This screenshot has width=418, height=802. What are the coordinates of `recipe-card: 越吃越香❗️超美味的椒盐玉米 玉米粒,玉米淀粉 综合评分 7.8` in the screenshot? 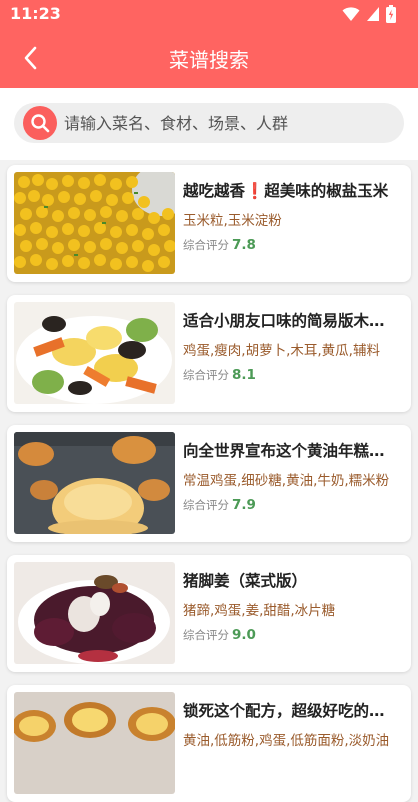 It's located at (209, 223).